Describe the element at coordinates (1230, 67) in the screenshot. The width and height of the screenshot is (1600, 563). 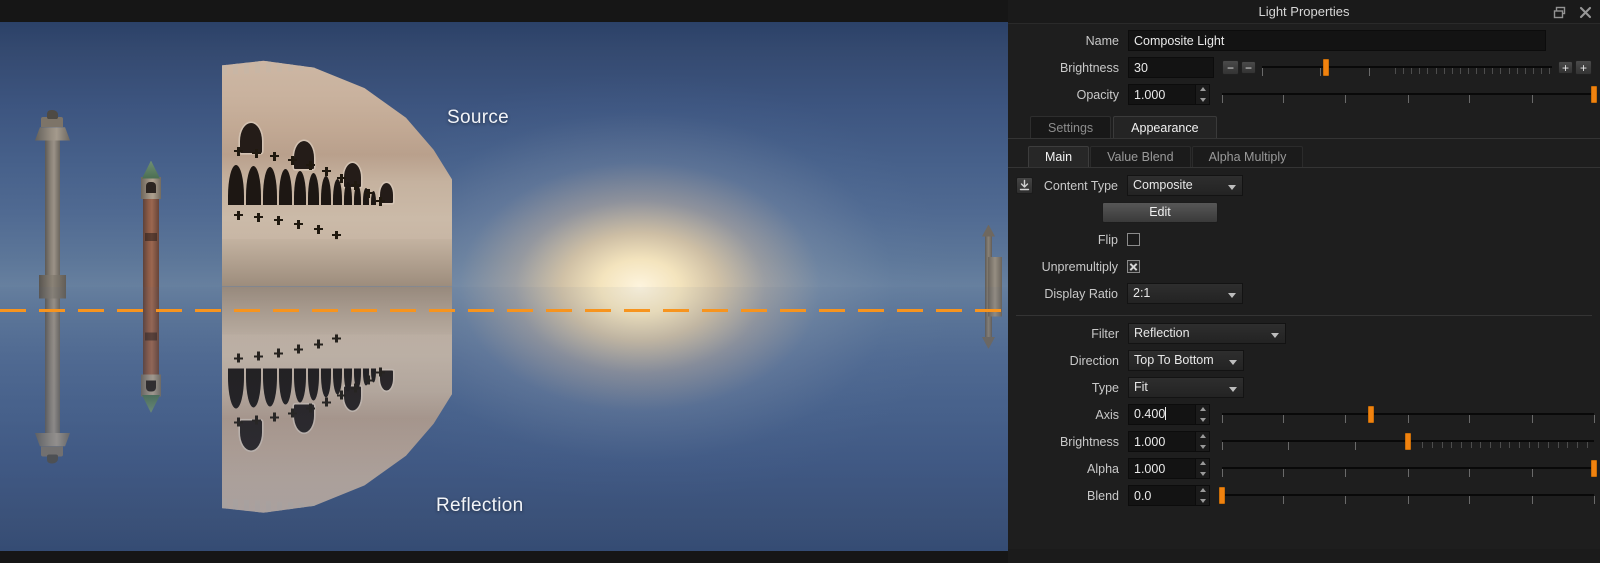
I see `brightness-decrease-large-button: −` at that location.